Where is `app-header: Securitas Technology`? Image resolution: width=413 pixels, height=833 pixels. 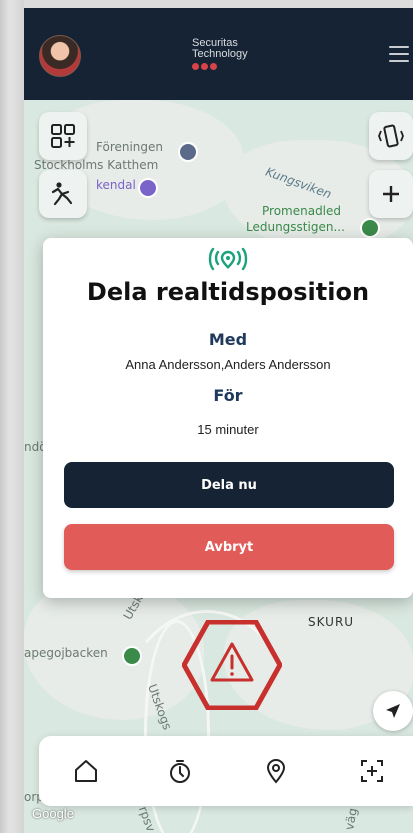
app-header: Securitas Technology is located at coordinates (218, 54).